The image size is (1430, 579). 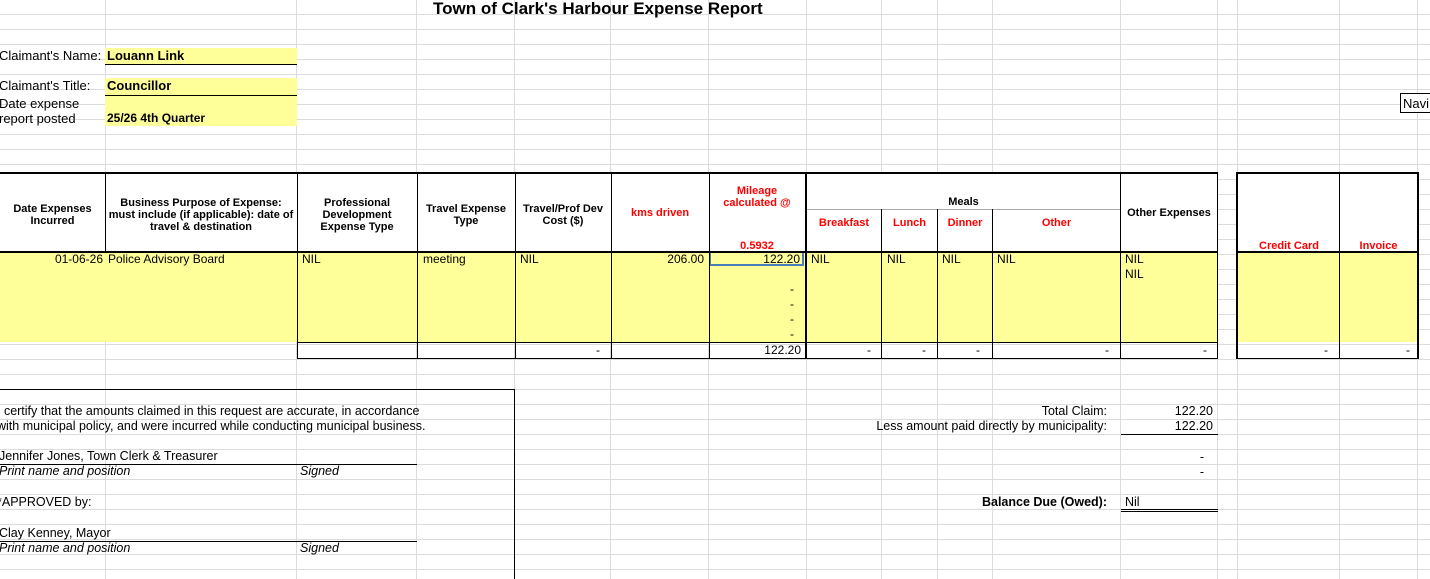 What do you see at coordinates (1237, 265) in the screenshot?
I see `payment-left-border` at bounding box center [1237, 265].